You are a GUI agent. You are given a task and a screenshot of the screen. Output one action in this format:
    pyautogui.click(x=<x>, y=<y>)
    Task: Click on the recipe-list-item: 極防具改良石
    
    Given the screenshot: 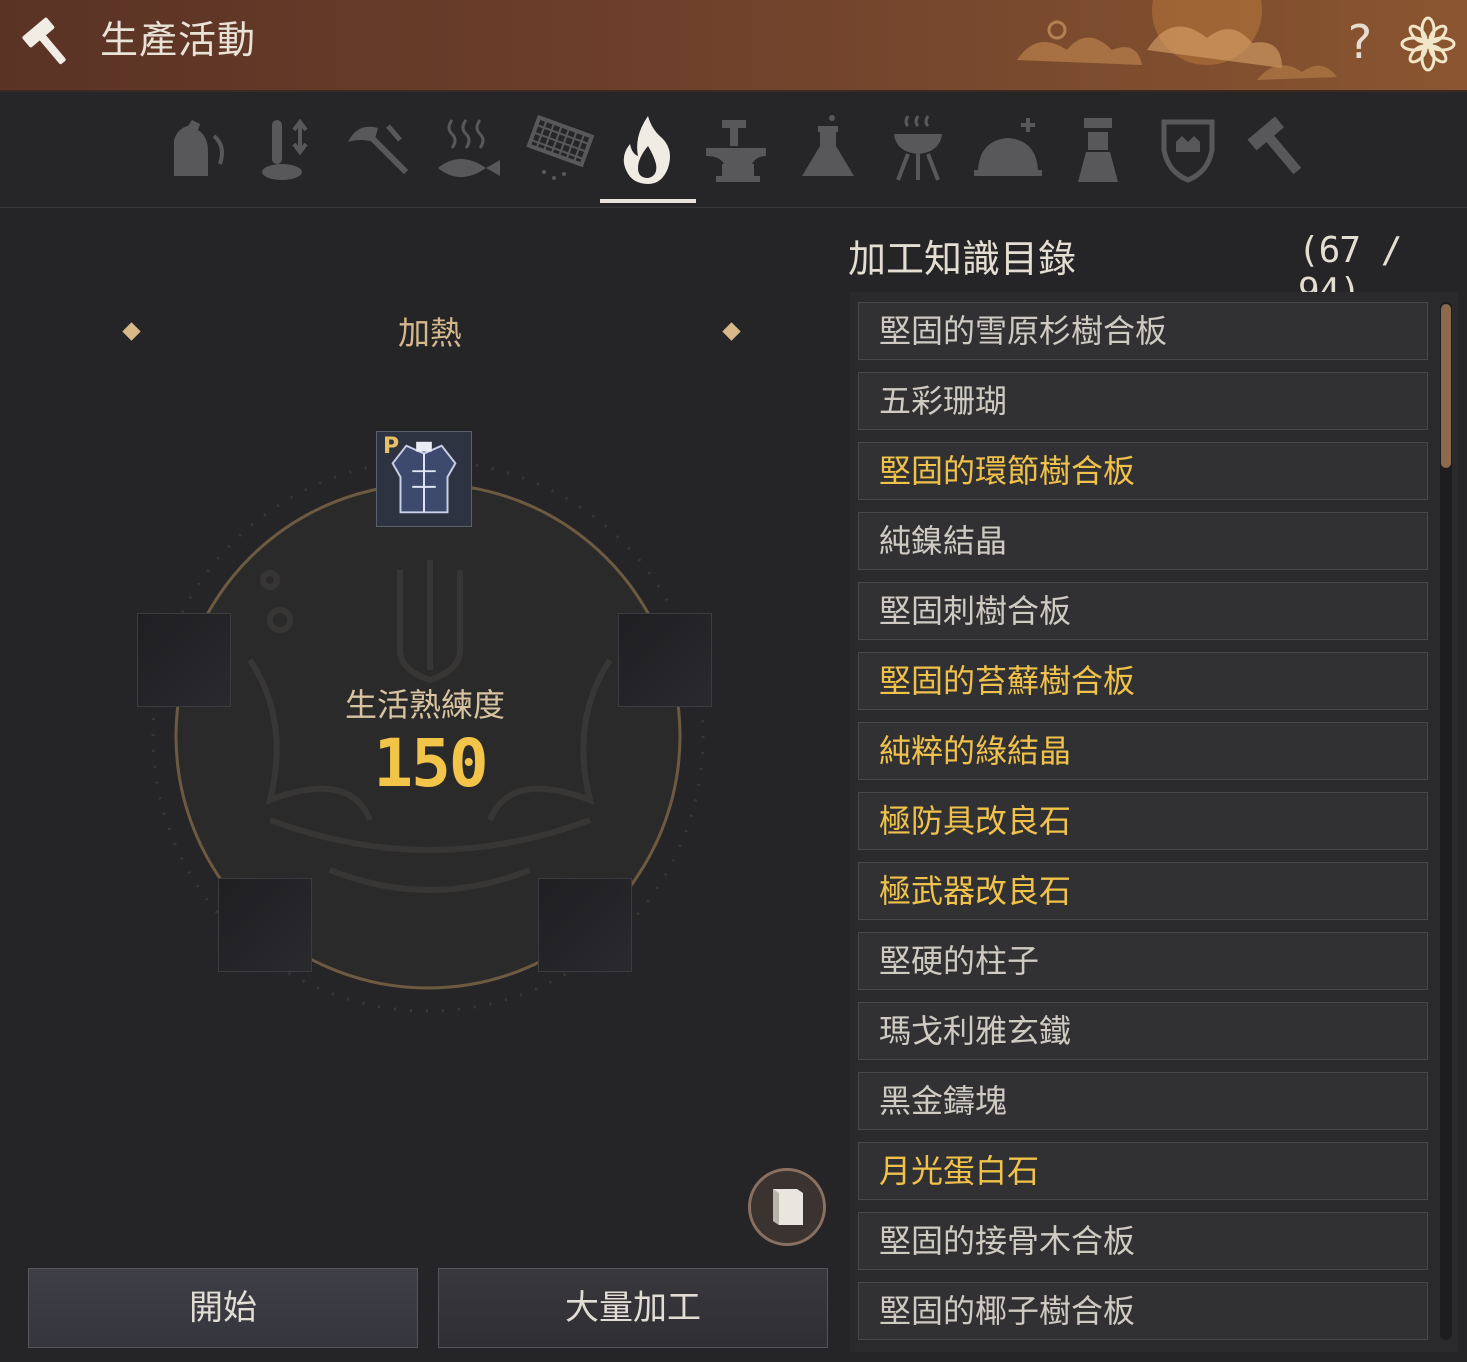 What is the action you would take?
    pyautogui.click(x=1143, y=821)
    